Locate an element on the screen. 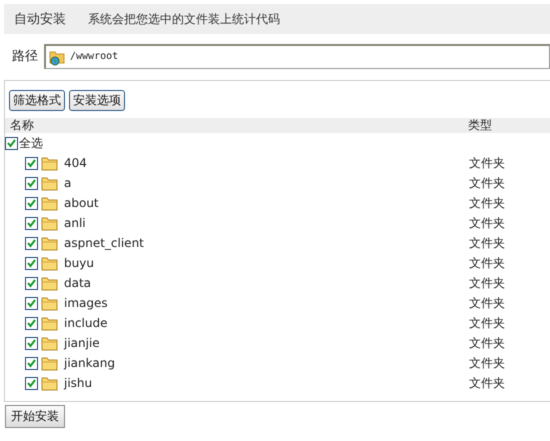  file-name: about is located at coordinates (81, 203).